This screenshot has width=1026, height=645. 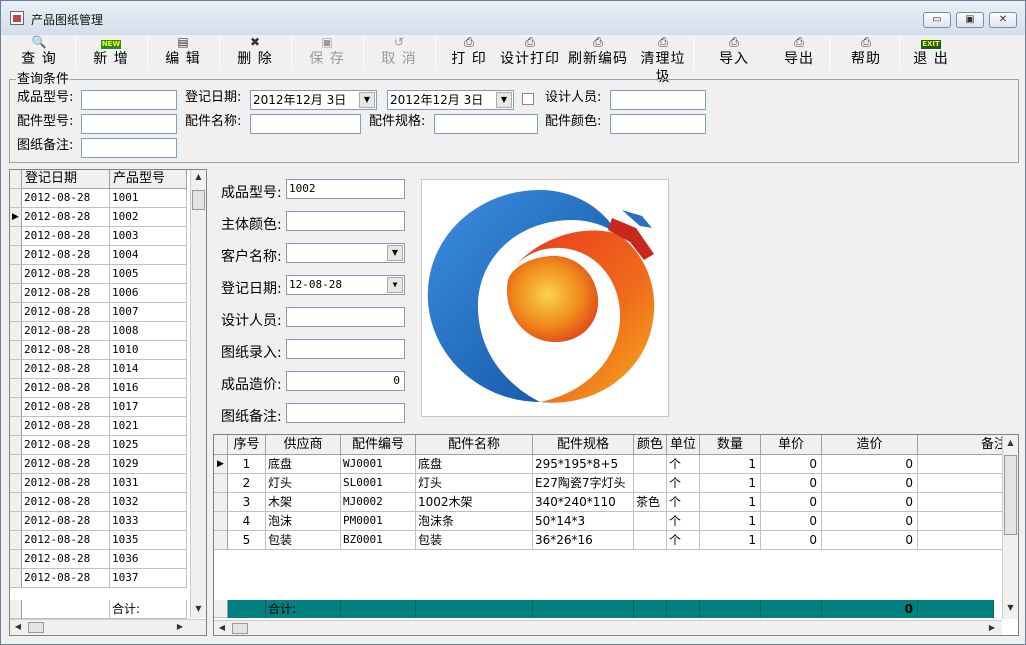 What do you see at coordinates (474, 445) in the screenshot?
I see `column-header-part-name: 配件名称` at bounding box center [474, 445].